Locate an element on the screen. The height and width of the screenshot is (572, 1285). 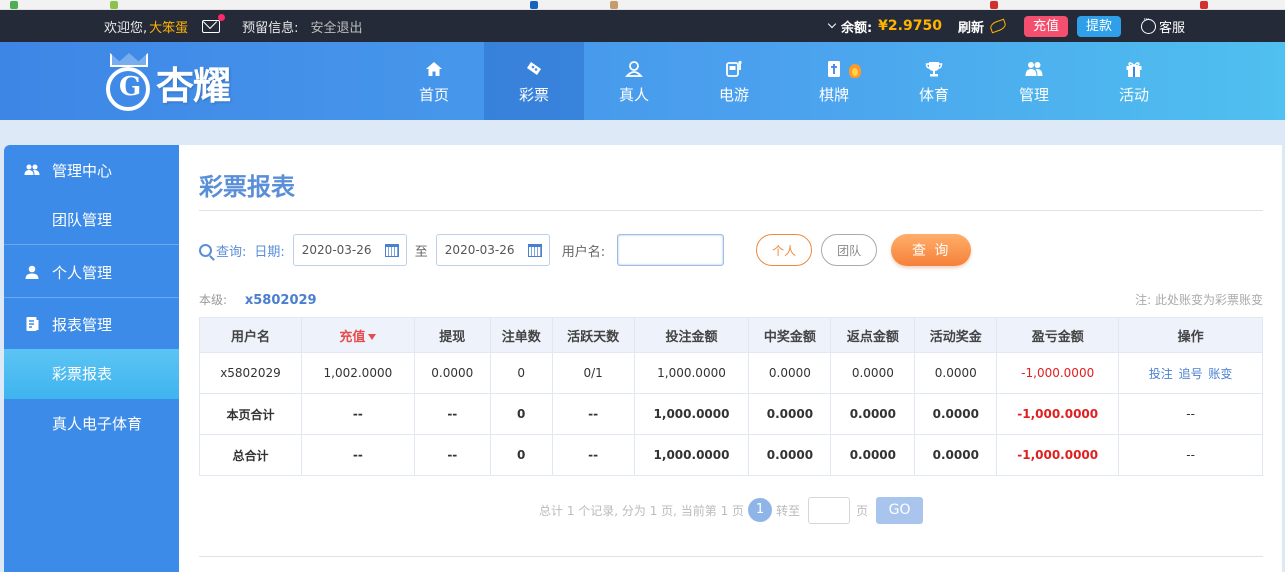
cell-bet-count: 0 is located at coordinates (521, 414).